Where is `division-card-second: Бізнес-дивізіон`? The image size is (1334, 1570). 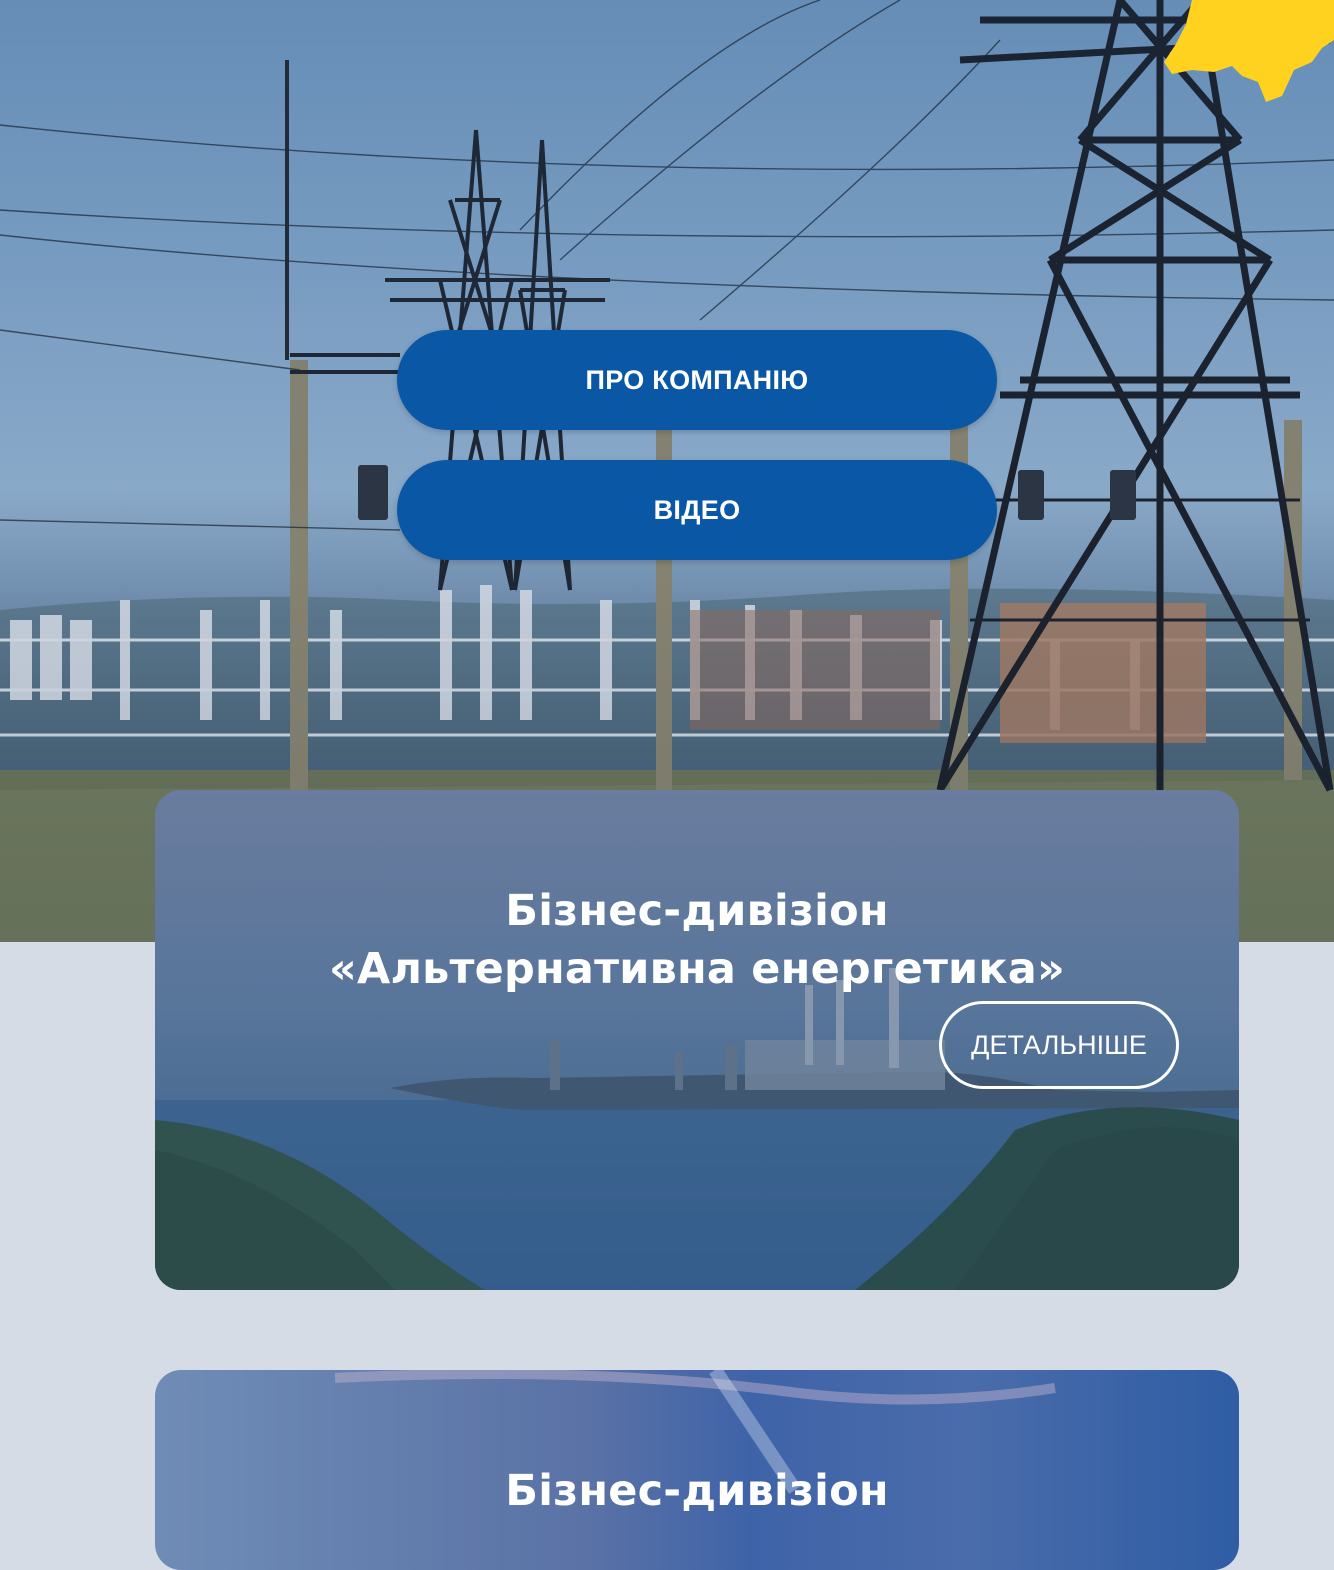 division-card-second: Бізнес-дивізіон is located at coordinates (697, 1470).